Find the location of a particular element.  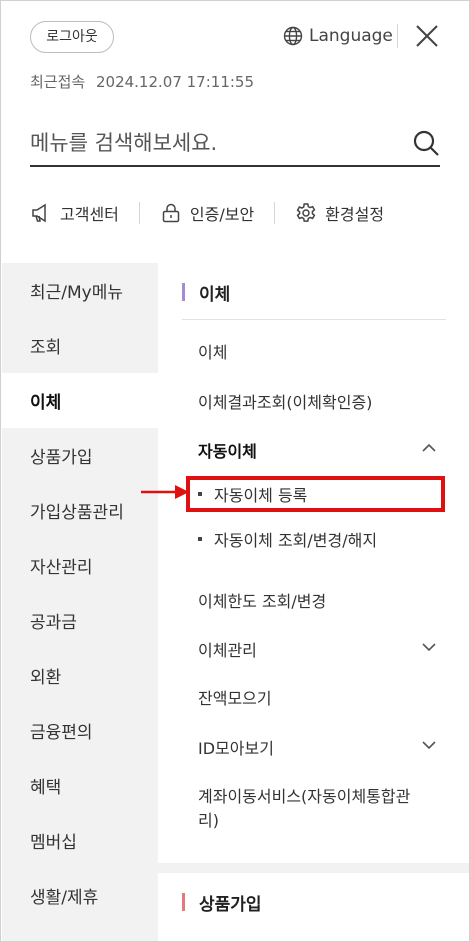

section-title-text: 이체 is located at coordinates (215, 294).